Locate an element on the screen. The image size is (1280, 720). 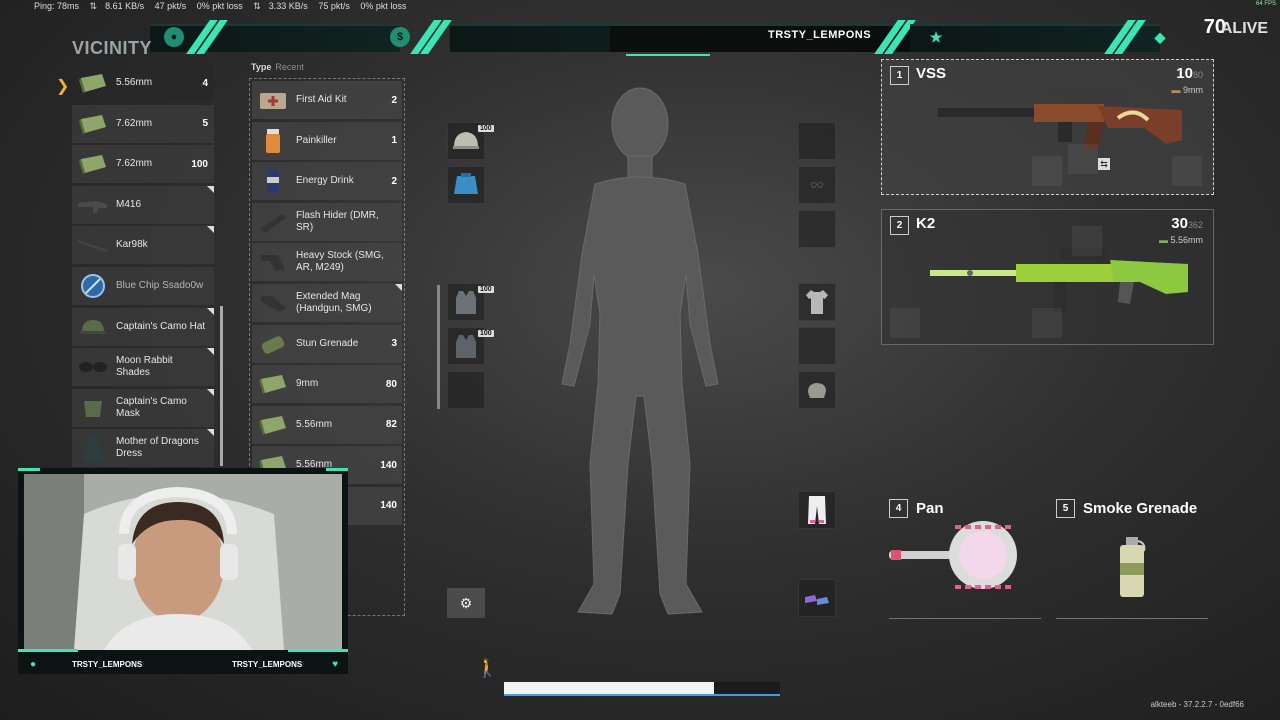
backpack-item: First Aid Kit 2 is located at coordinates (327, 100).